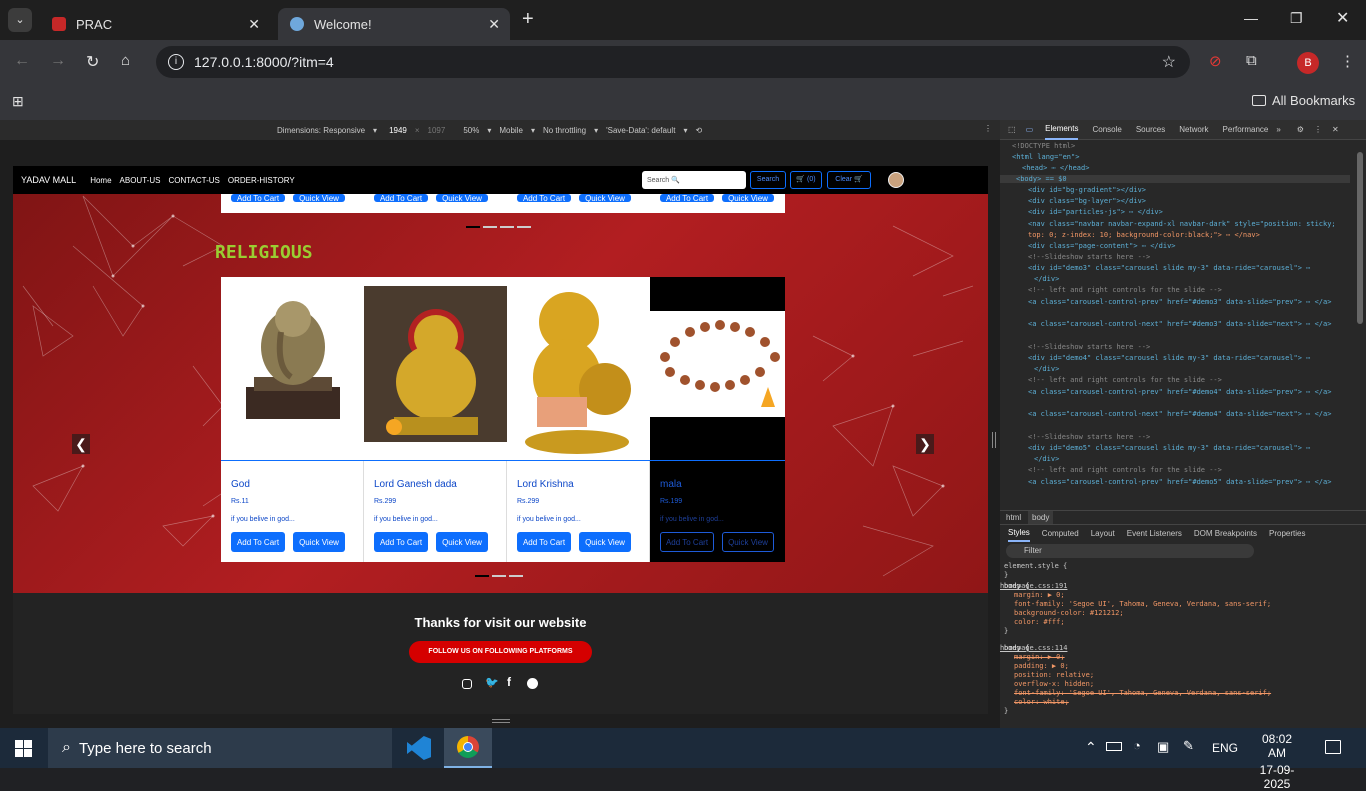 Image resolution: width=1366 pixels, height=791 pixels. Describe the element at coordinates (849, 180) in the screenshot. I see `clear-cart-button: Clear 🛒` at that location.